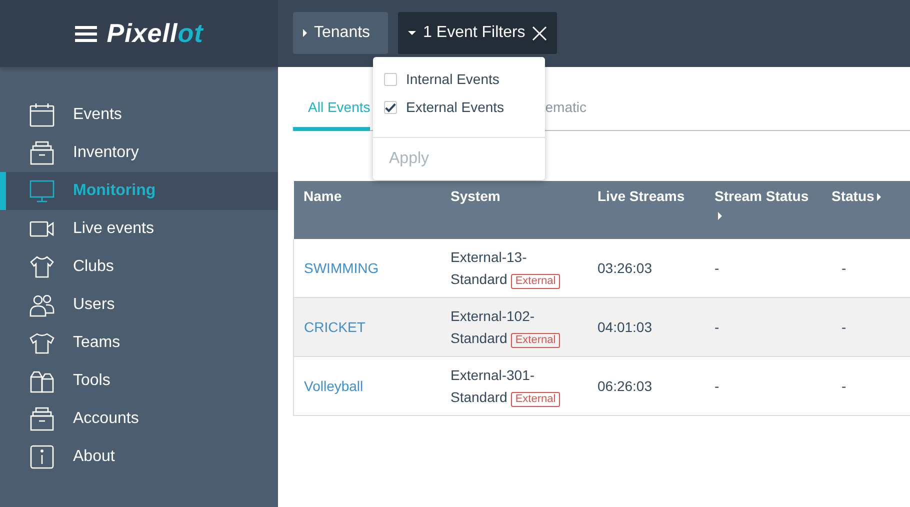 The width and height of the screenshot is (910, 507). Describe the element at coordinates (646, 210) in the screenshot. I see `column-header: Live Streams` at that location.